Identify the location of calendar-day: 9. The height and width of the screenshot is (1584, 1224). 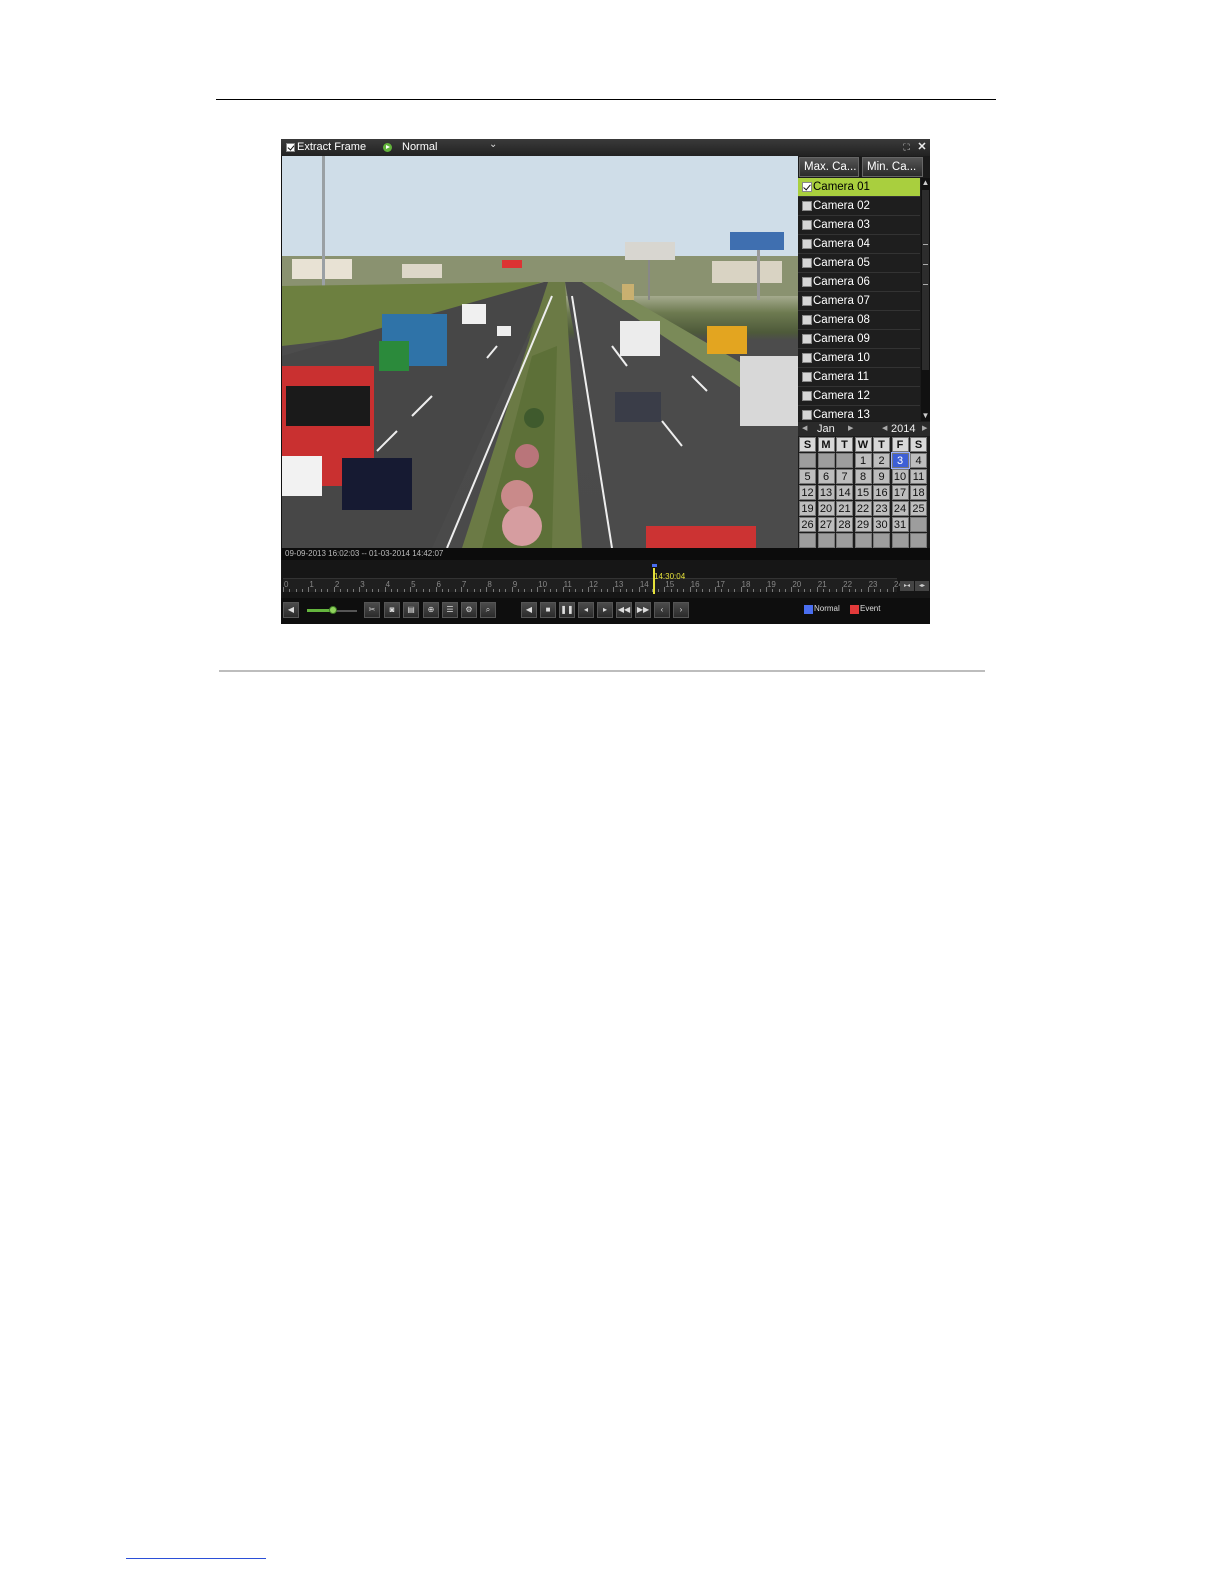
(881, 476).